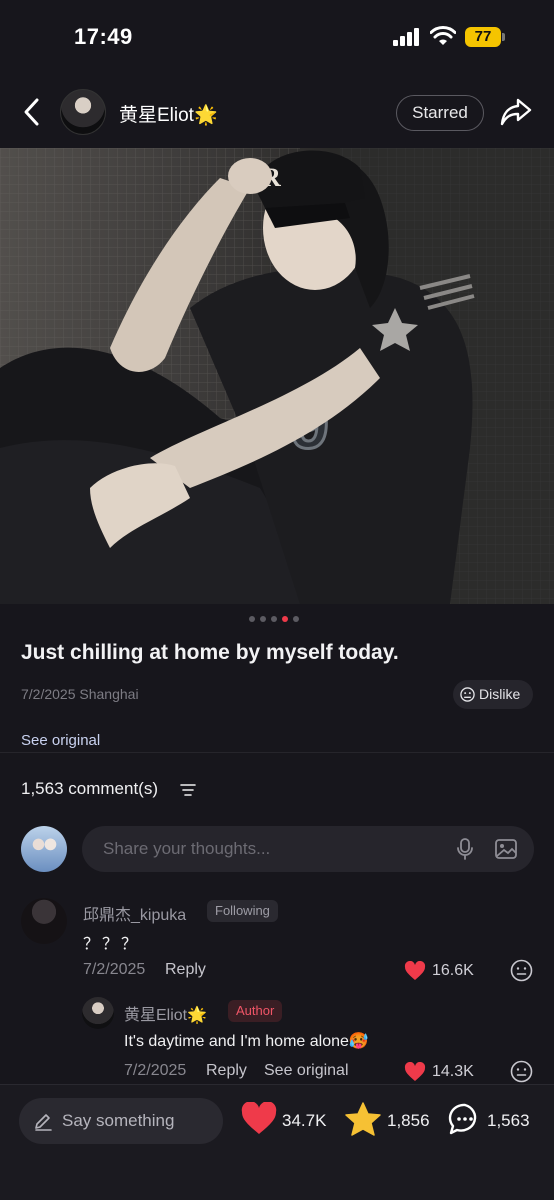  I want to click on say-something-placeholder: Say something, so click(118, 1120).